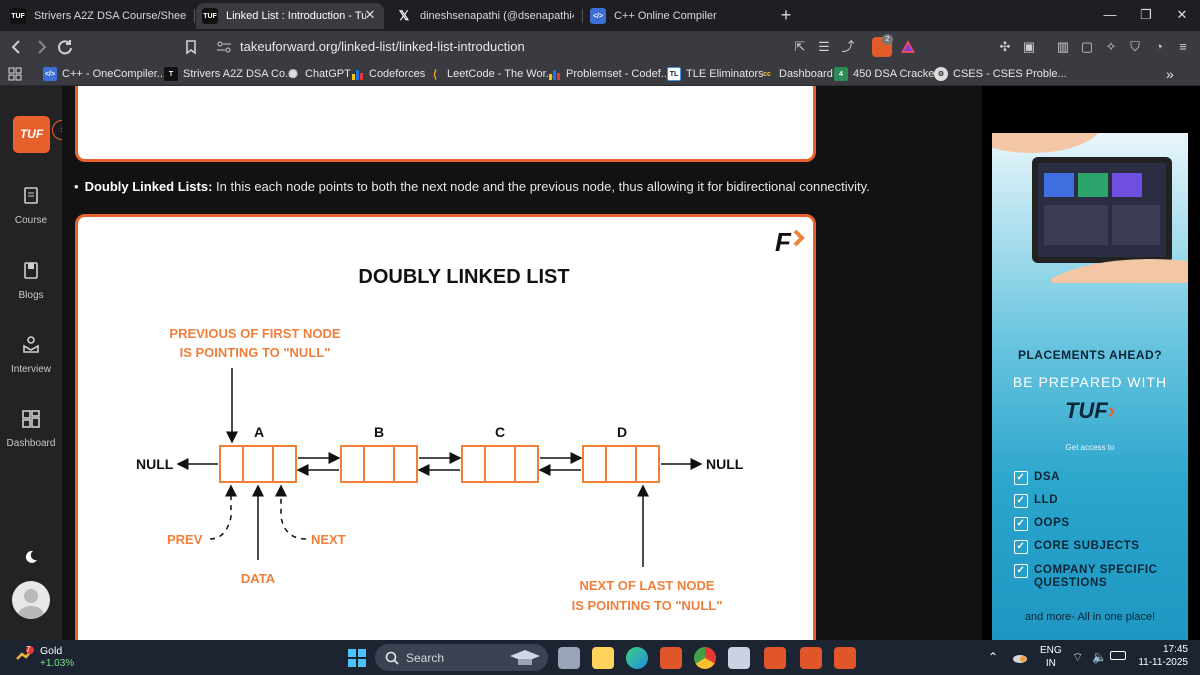  I want to click on brave-shields-icon: 2, so click(882, 45).